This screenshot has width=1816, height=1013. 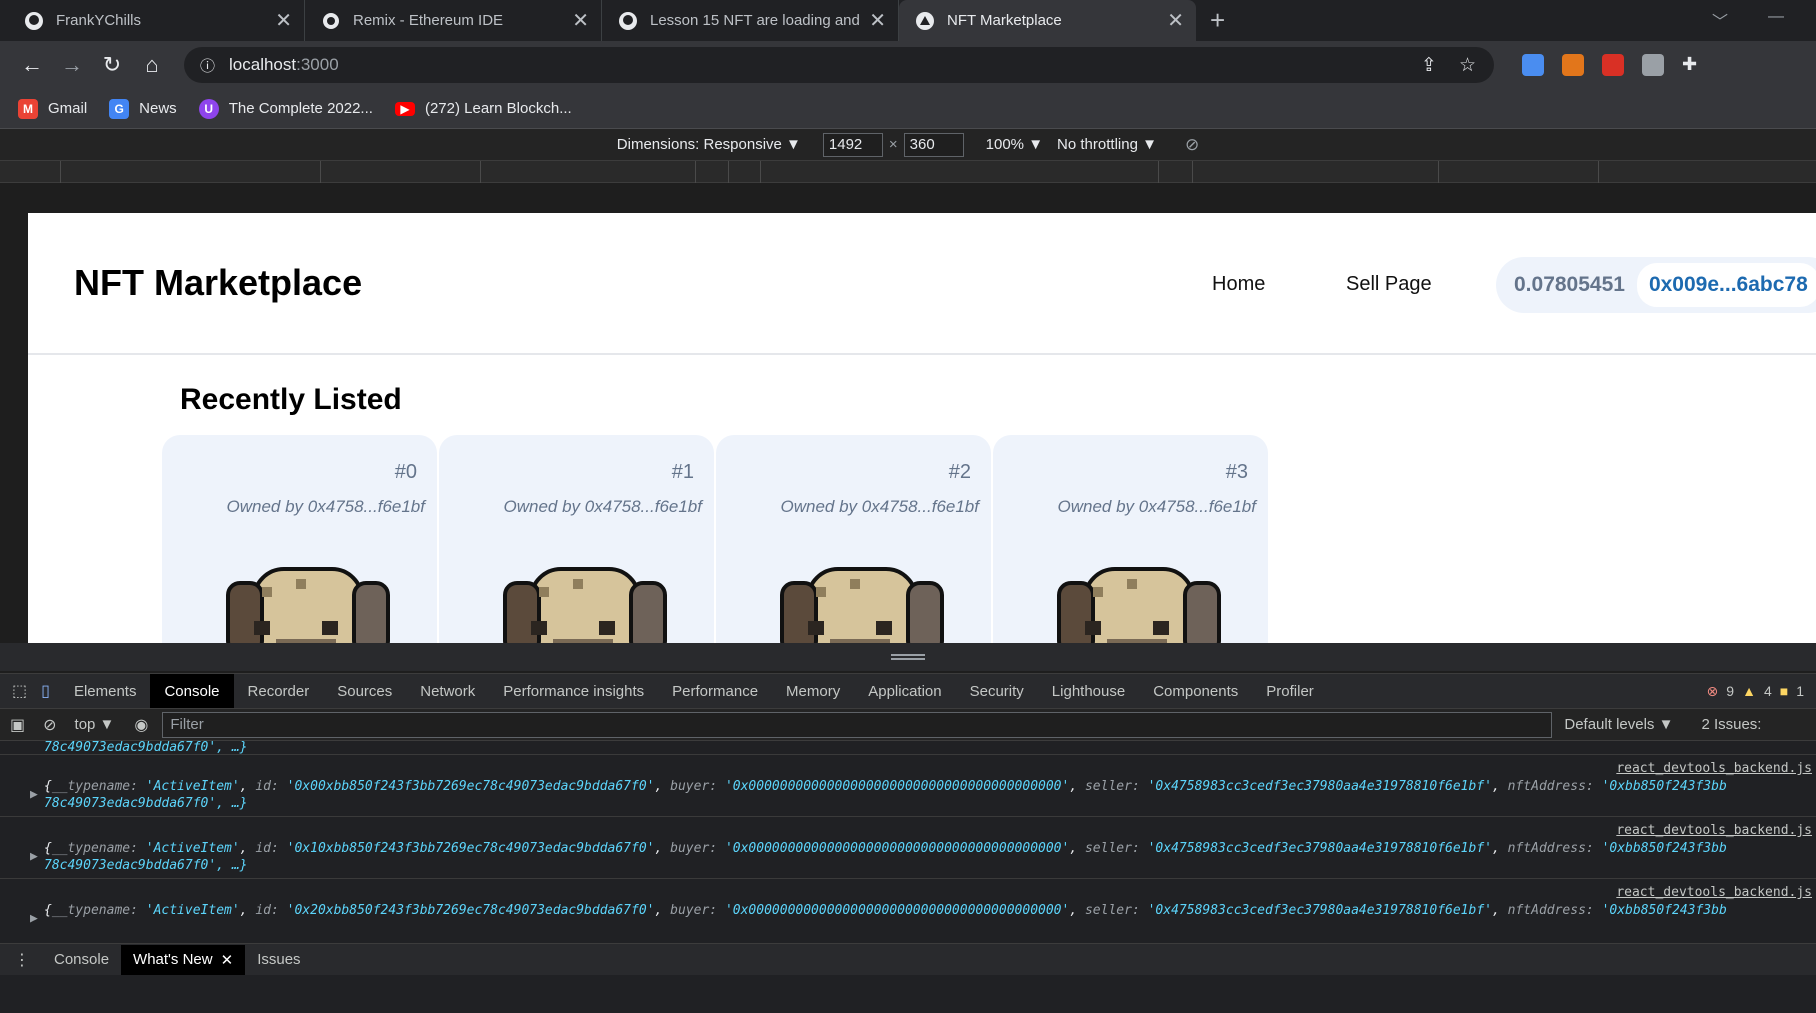 What do you see at coordinates (95, 724) in the screenshot?
I see `context-select: top ▼` at bounding box center [95, 724].